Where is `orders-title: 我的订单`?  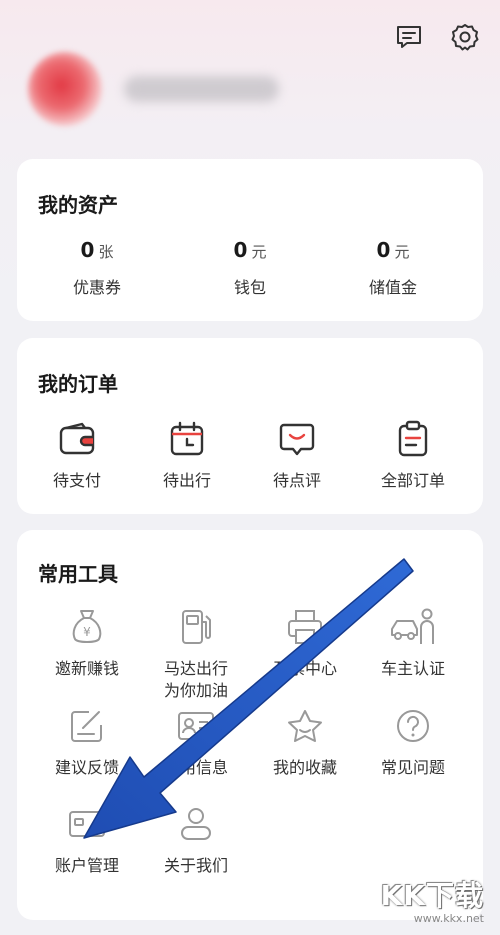
orders-title: 我的订单 is located at coordinates (78, 384).